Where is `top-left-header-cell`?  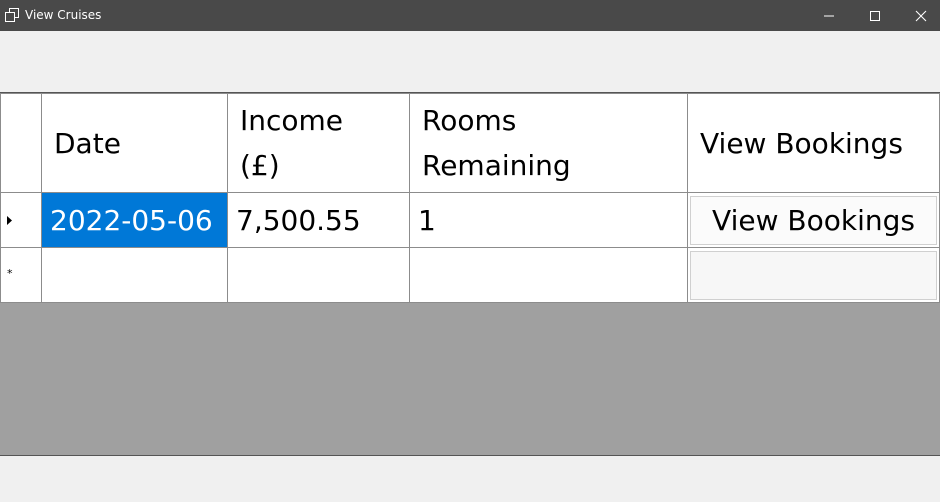
top-left-header-cell is located at coordinates (21, 143).